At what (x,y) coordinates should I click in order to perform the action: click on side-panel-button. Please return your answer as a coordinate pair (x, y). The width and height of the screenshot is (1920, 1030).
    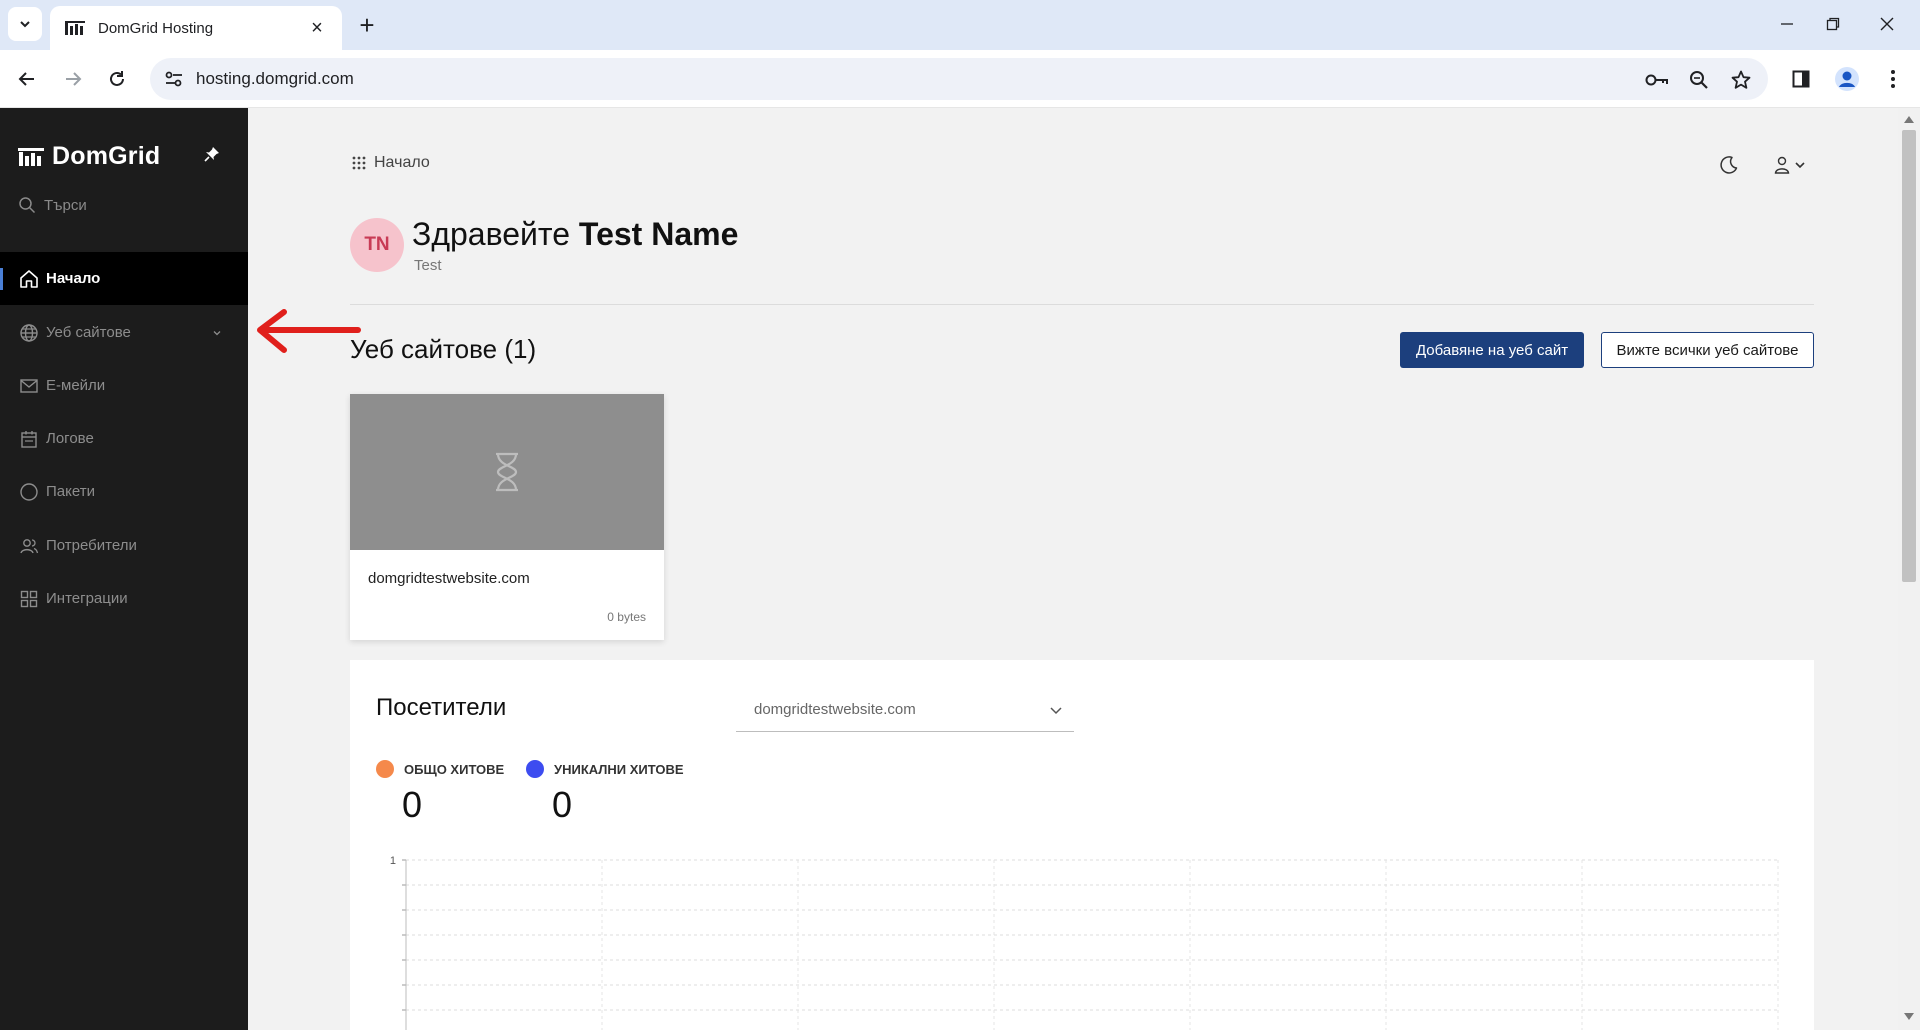
    Looking at the image, I should click on (1801, 79).